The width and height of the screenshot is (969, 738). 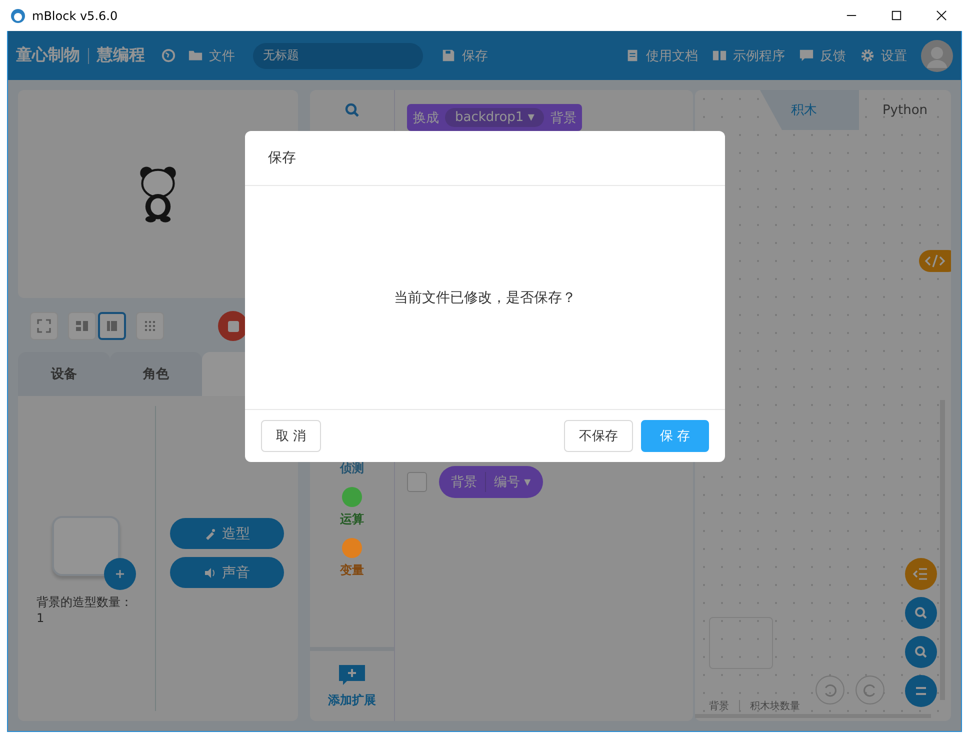 What do you see at coordinates (870, 690) in the screenshot?
I see `redo-icon` at bounding box center [870, 690].